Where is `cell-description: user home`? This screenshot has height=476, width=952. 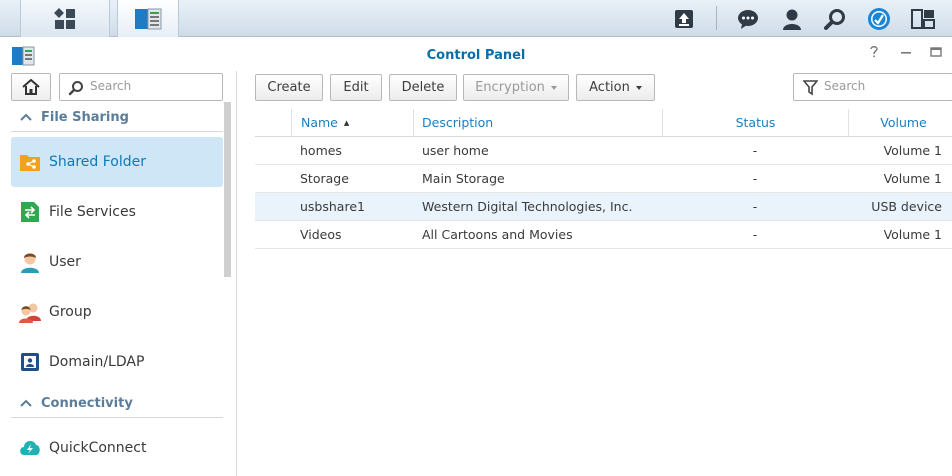
cell-description: user home is located at coordinates (455, 150).